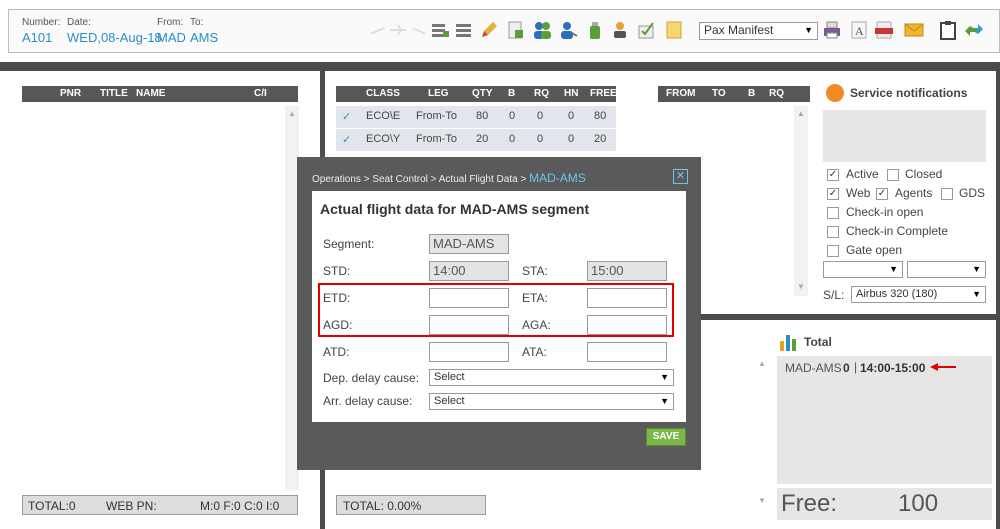  What do you see at coordinates (884, 30) in the screenshot?
I see `pdf-icon` at bounding box center [884, 30].